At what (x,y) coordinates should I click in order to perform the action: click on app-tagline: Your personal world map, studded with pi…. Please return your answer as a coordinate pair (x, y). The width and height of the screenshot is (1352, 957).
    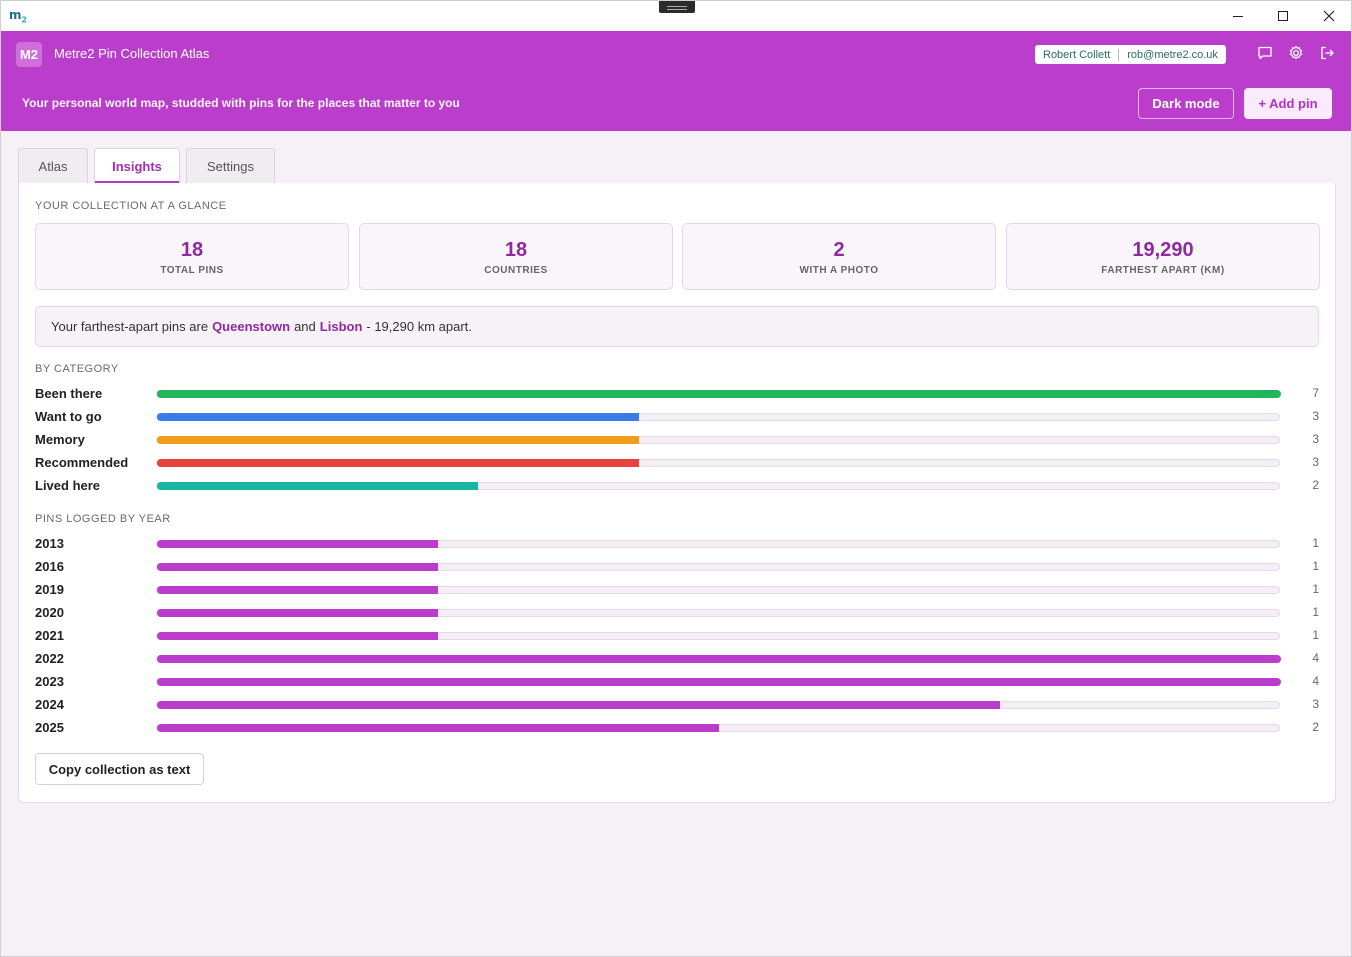
    Looking at the image, I should click on (241, 103).